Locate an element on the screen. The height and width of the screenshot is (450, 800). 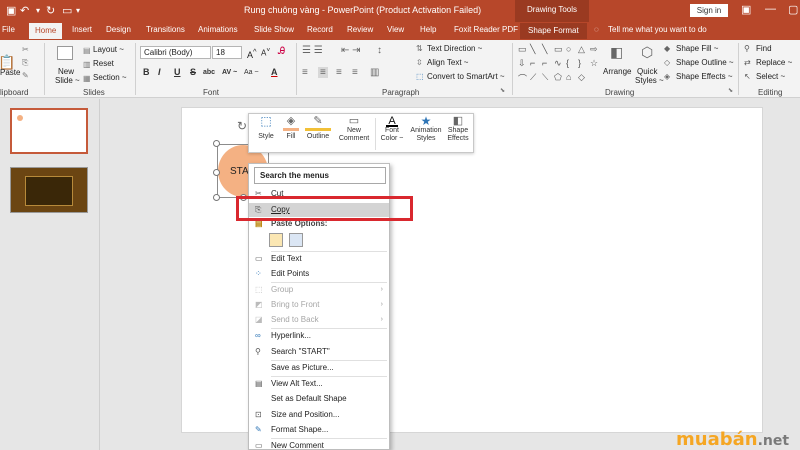
new-slide-button: New is located at coordinates (66, 71).